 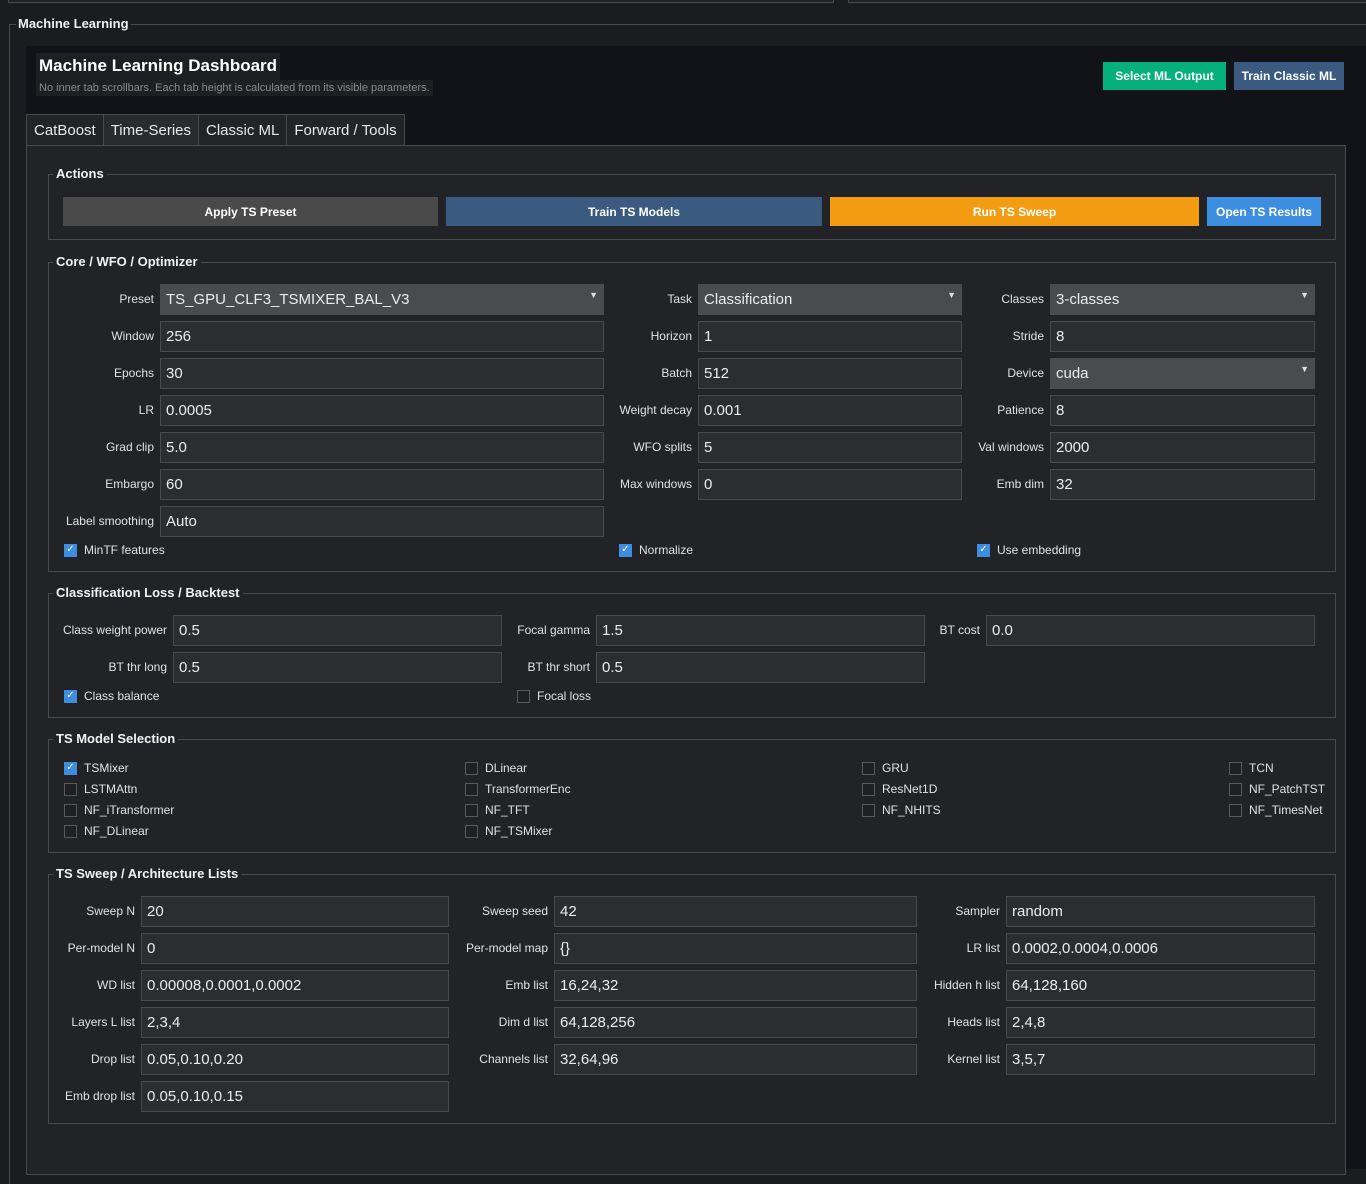 What do you see at coordinates (497, 810) in the screenshot?
I see `model-checkbox-nf-tft: NF_TFT` at bounding box center [497, 810].